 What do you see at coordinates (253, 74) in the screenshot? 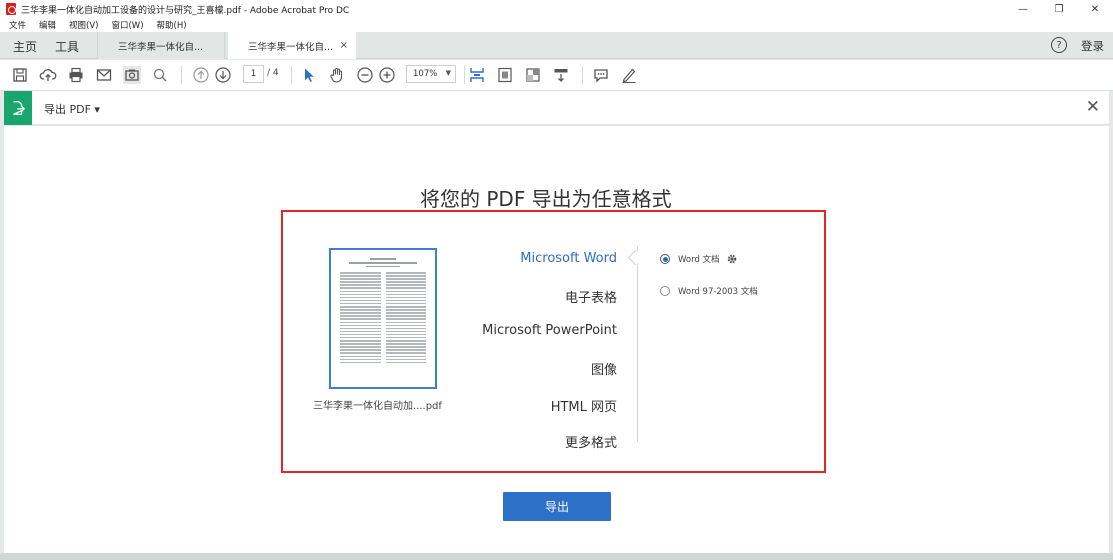
I see `page-number-input: 1` at bounding box center [253, 74].